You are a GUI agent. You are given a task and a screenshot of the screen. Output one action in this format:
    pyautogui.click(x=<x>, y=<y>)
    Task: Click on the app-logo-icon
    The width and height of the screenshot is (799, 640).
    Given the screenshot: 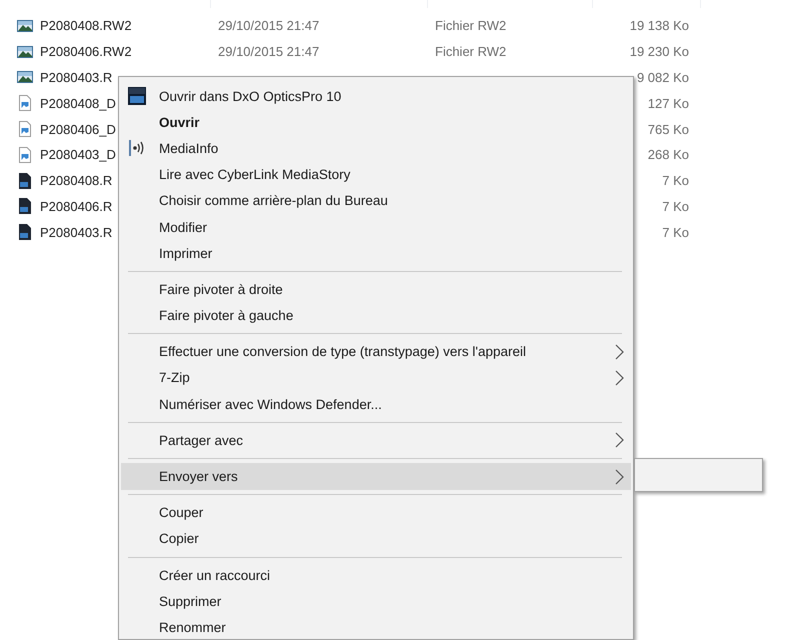 What is the action you would take?
    pyautogui.click(x=137, y=96)
    